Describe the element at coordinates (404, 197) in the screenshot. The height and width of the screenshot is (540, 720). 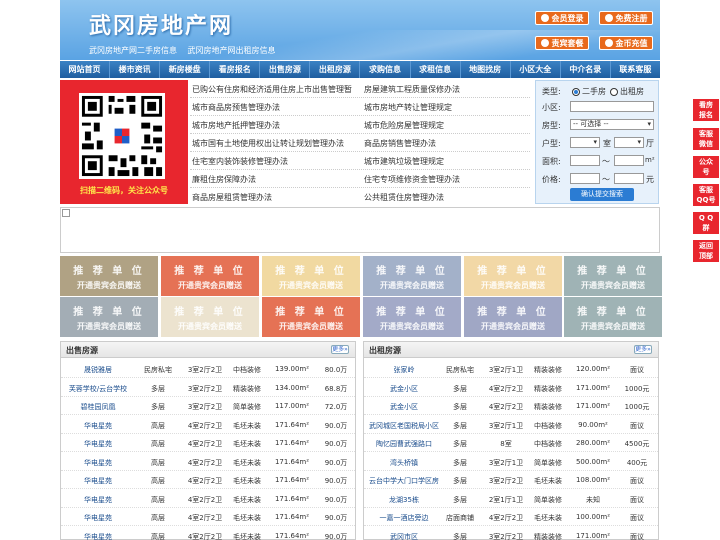
I see `news-item: 公共租赁住房管理办法` at that location.